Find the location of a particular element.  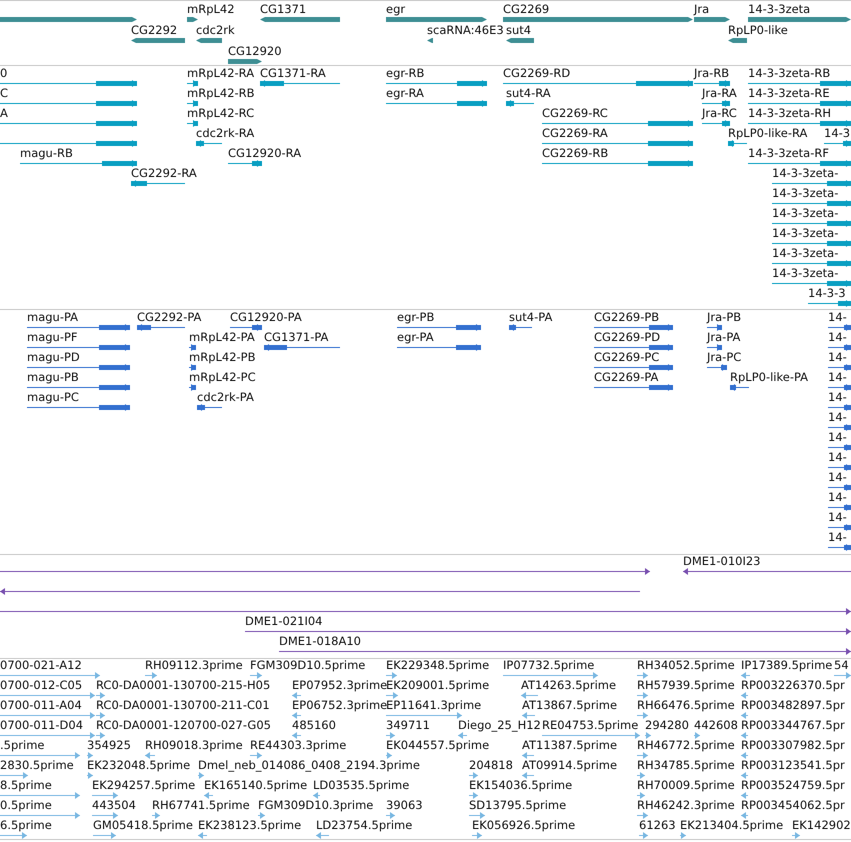

feature-label: RP003454062.5pr is located at coordinates (793, 805).